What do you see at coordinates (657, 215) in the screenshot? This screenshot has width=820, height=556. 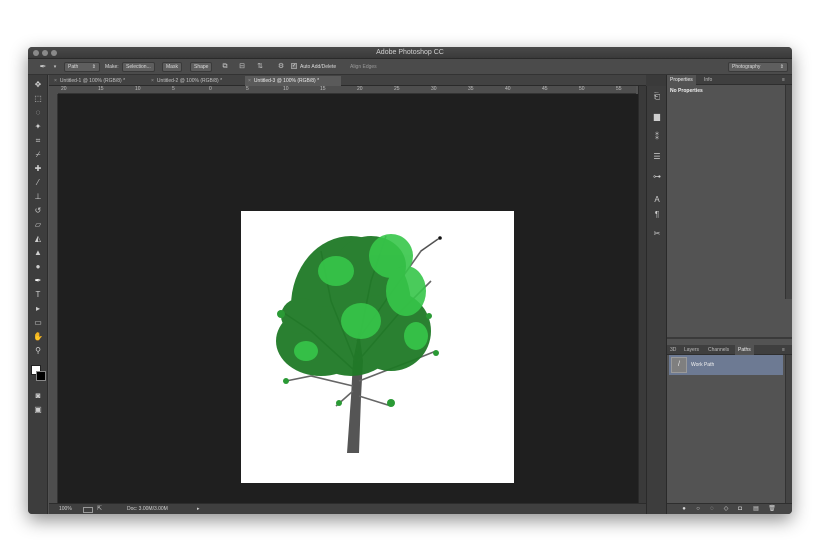 I see `paragraph-icon: ¶` at bounding box center [657, 215].